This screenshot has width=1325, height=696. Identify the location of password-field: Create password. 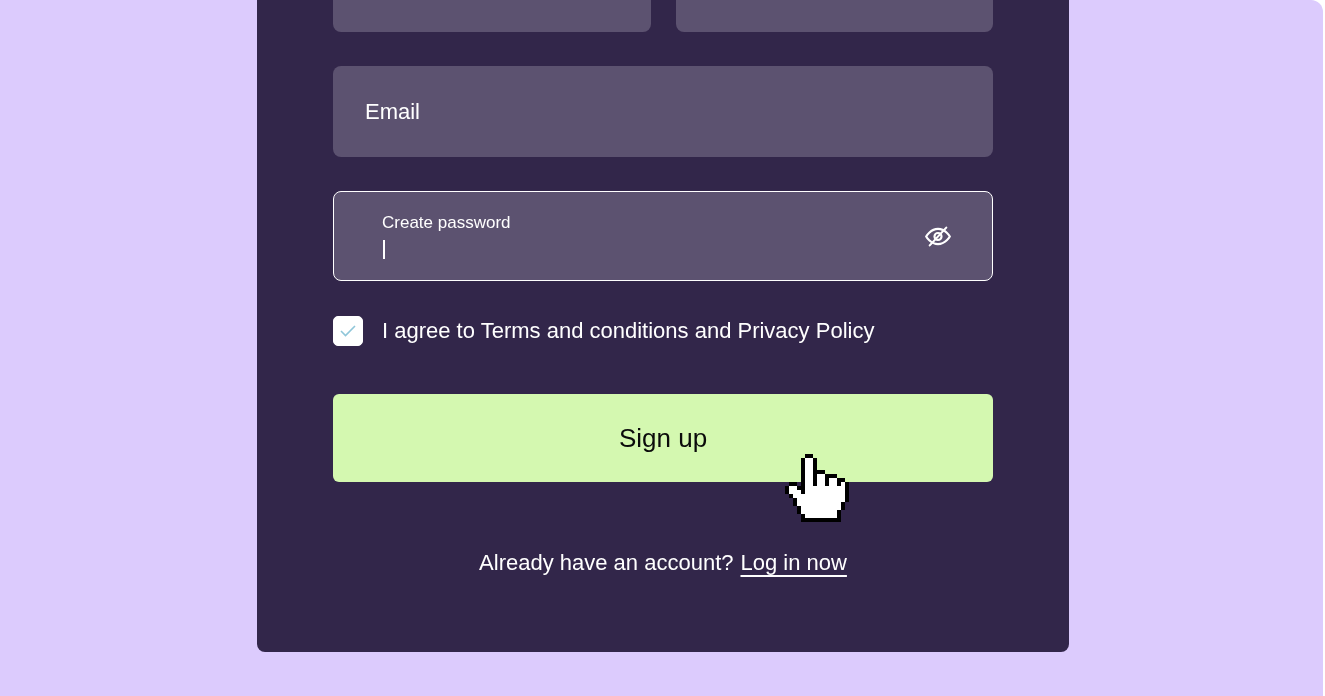
(663, 236).